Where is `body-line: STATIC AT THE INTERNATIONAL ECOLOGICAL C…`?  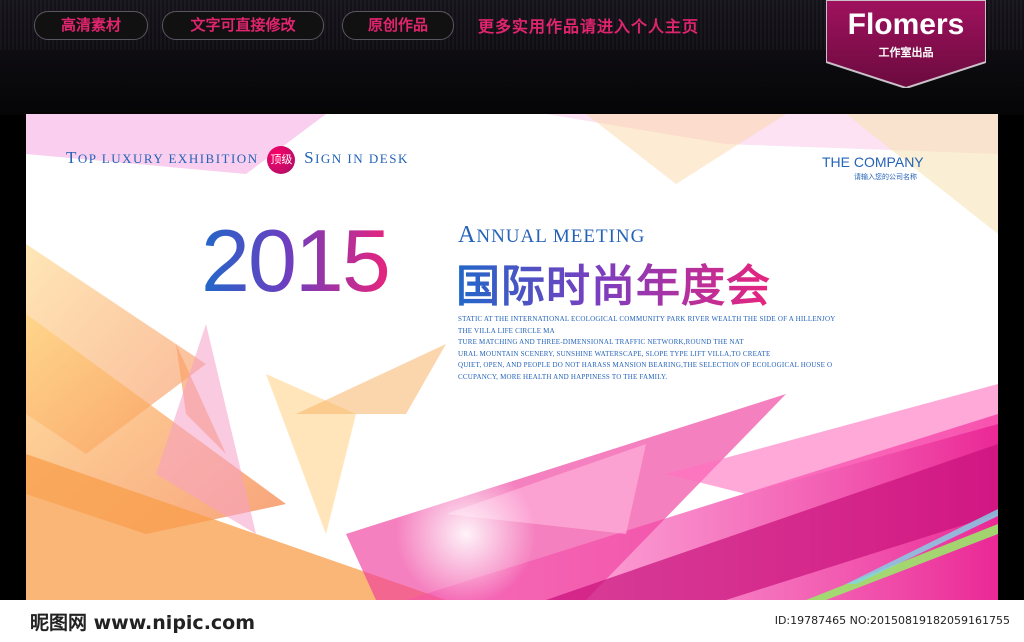 body-line: STATIC AT THE INTERNATIONAL ECOLOGICAL C… is located at coordinates (647, 319).